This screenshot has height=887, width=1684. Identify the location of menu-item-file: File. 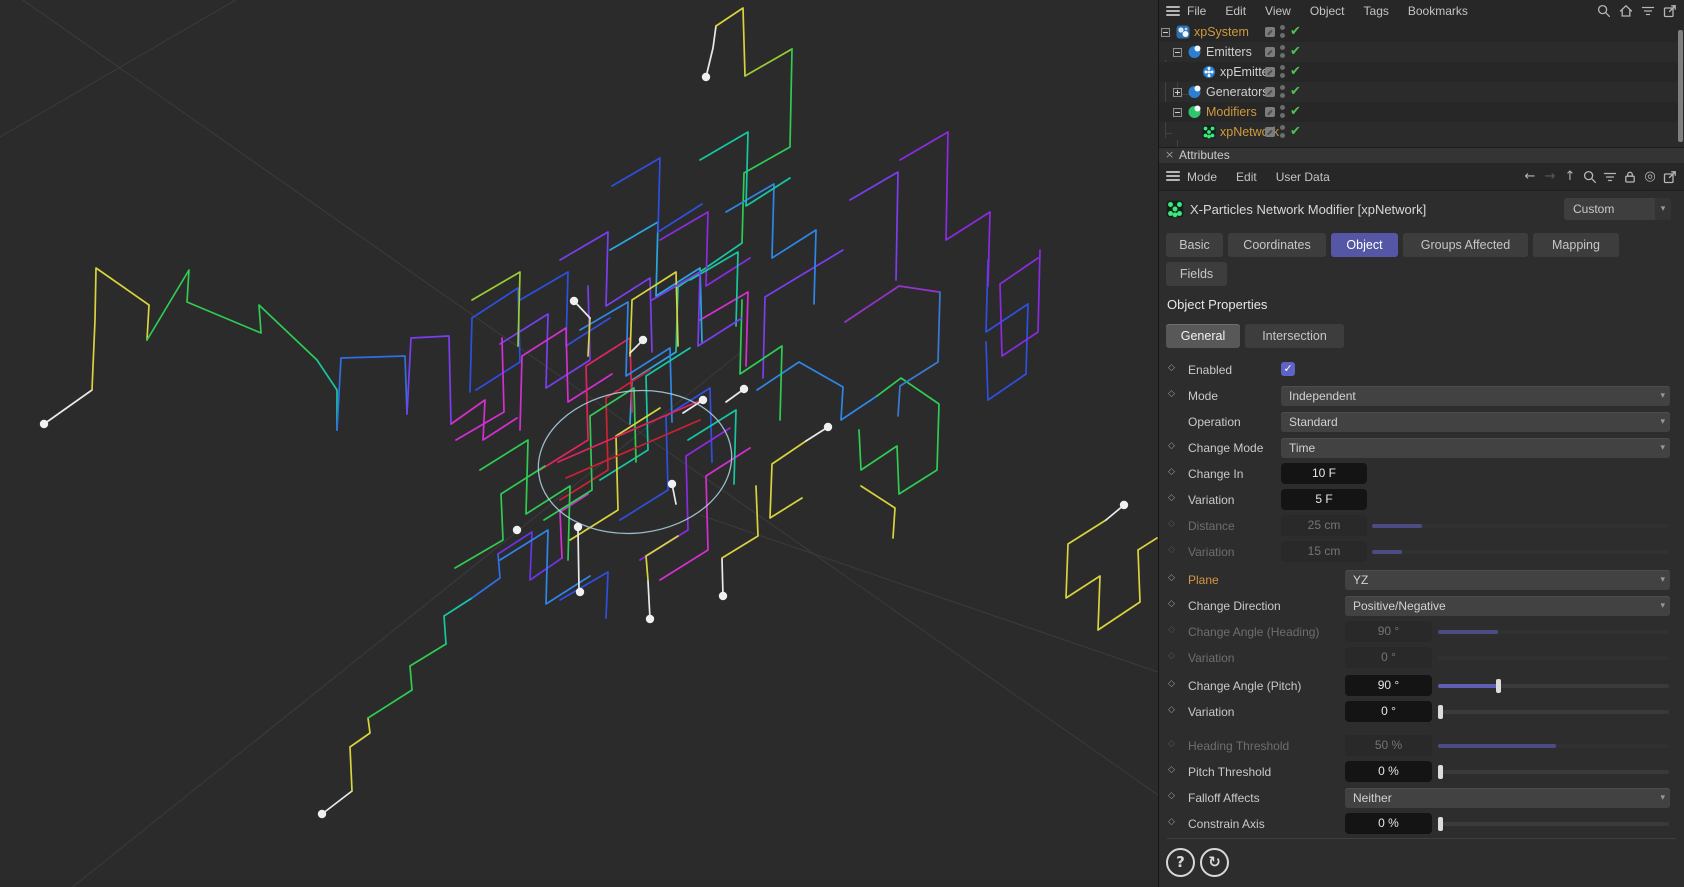
(1196, 11).